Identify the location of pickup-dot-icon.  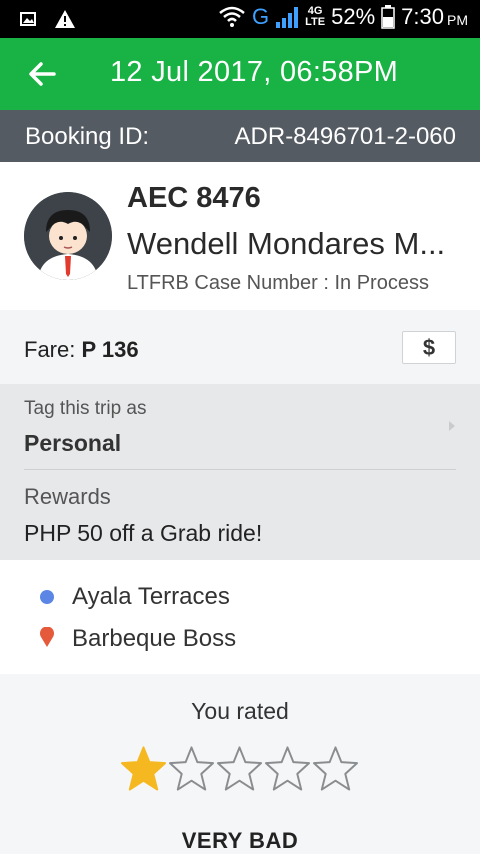
(47, 597).